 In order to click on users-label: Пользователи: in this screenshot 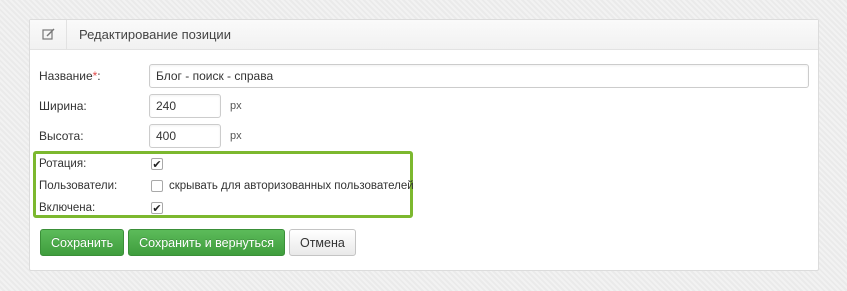, I will do `click(78, 186)`.